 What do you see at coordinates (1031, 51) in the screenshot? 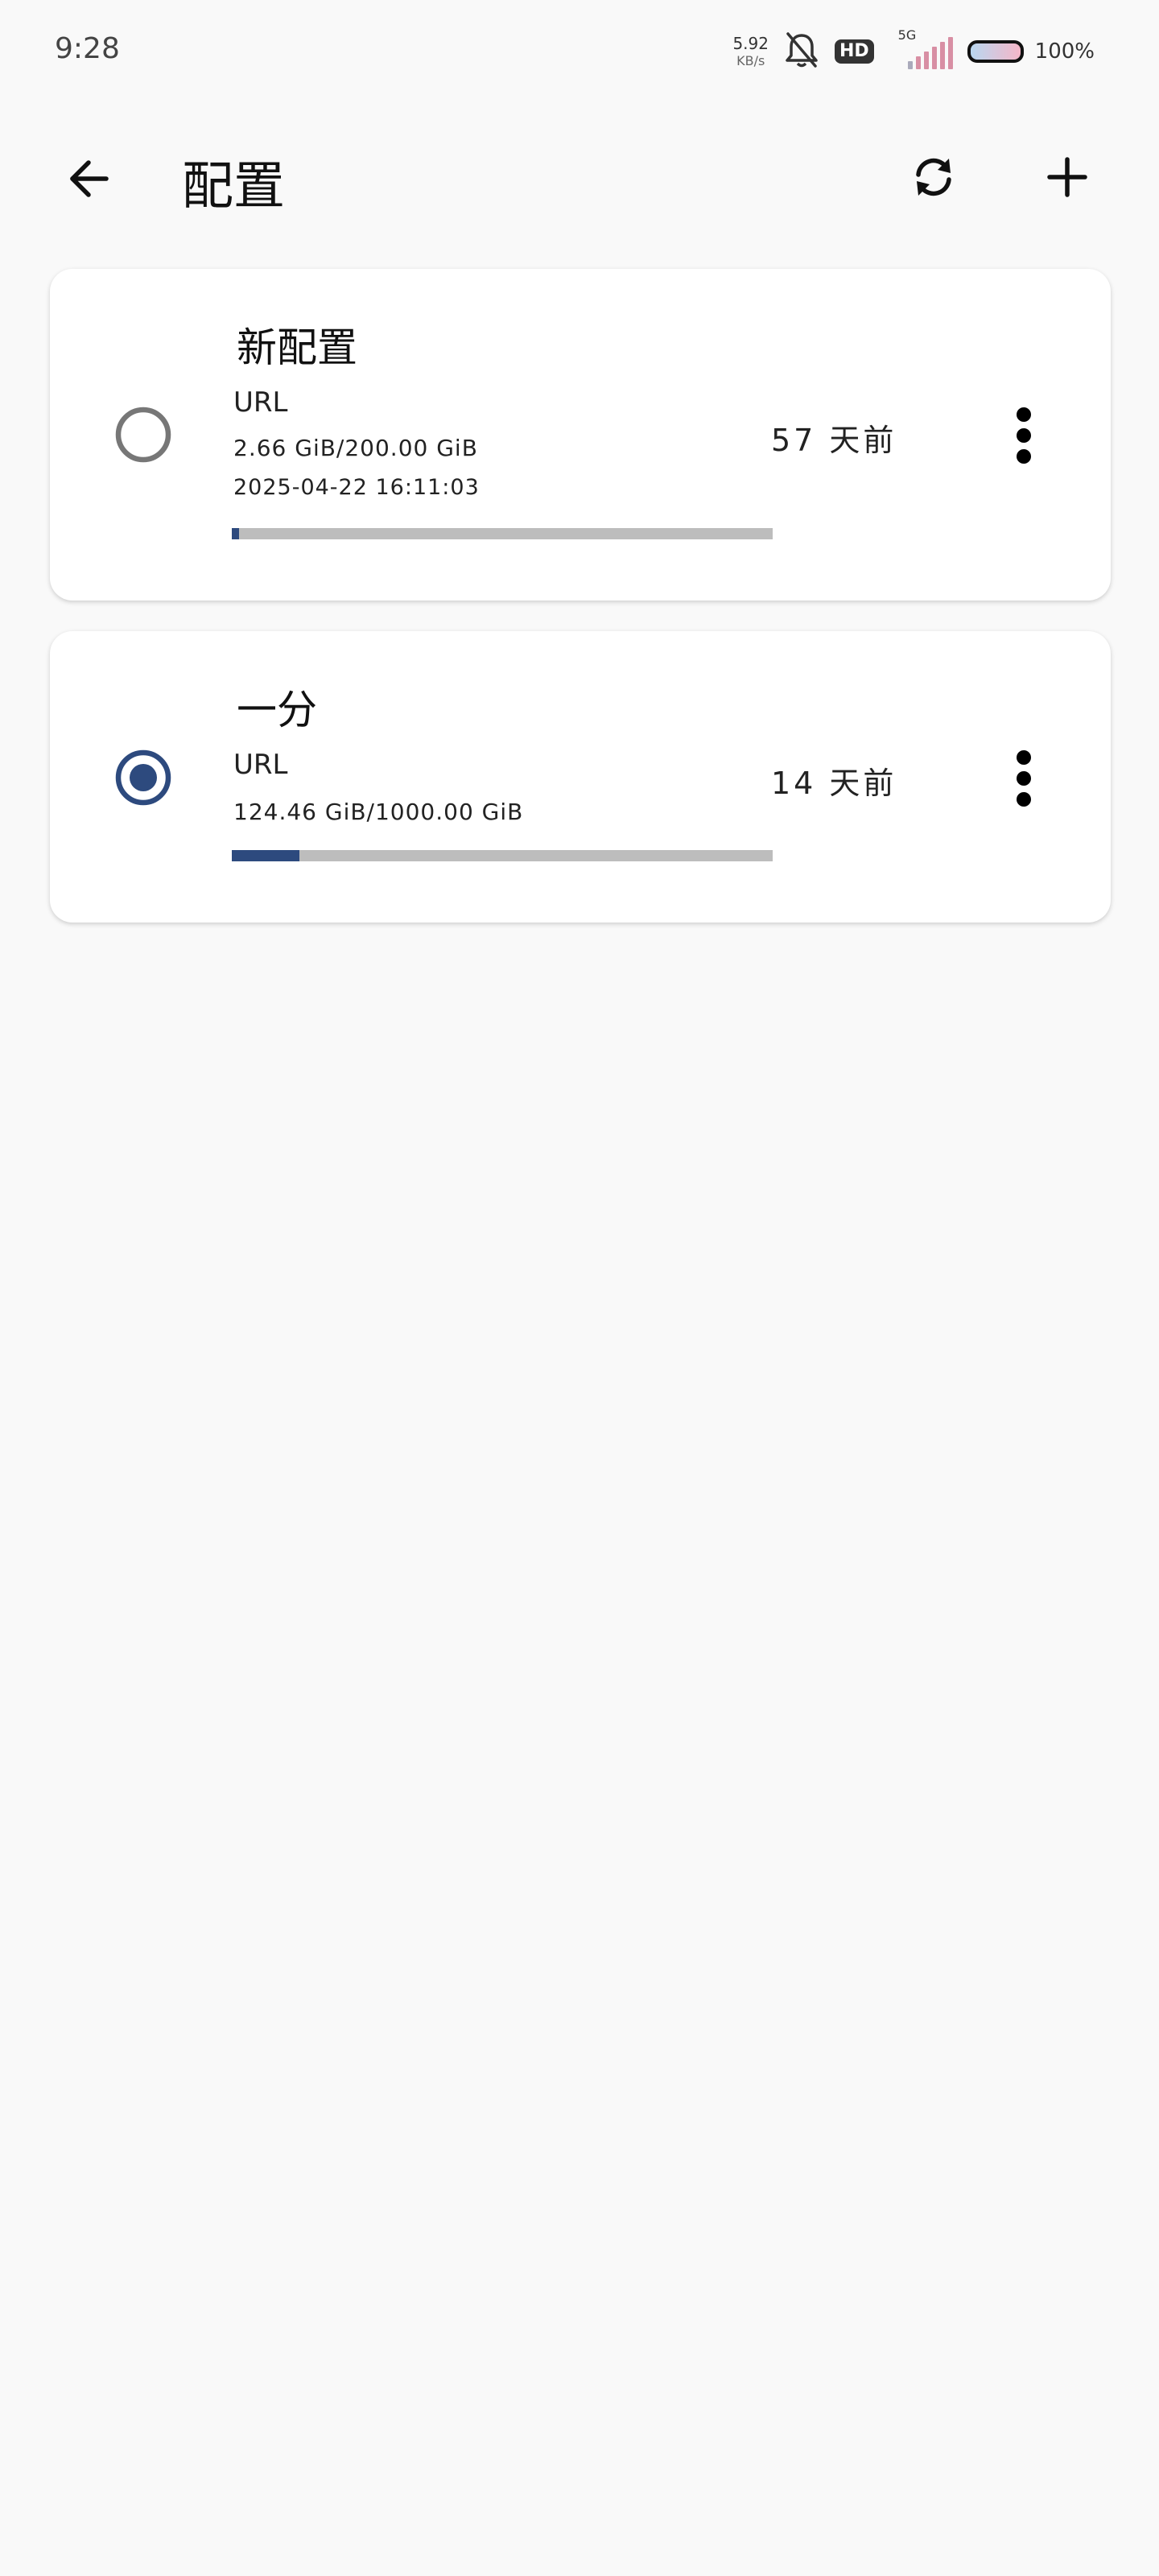
I see `battery-indicator: 100%` at bounding box center [1031, 51].